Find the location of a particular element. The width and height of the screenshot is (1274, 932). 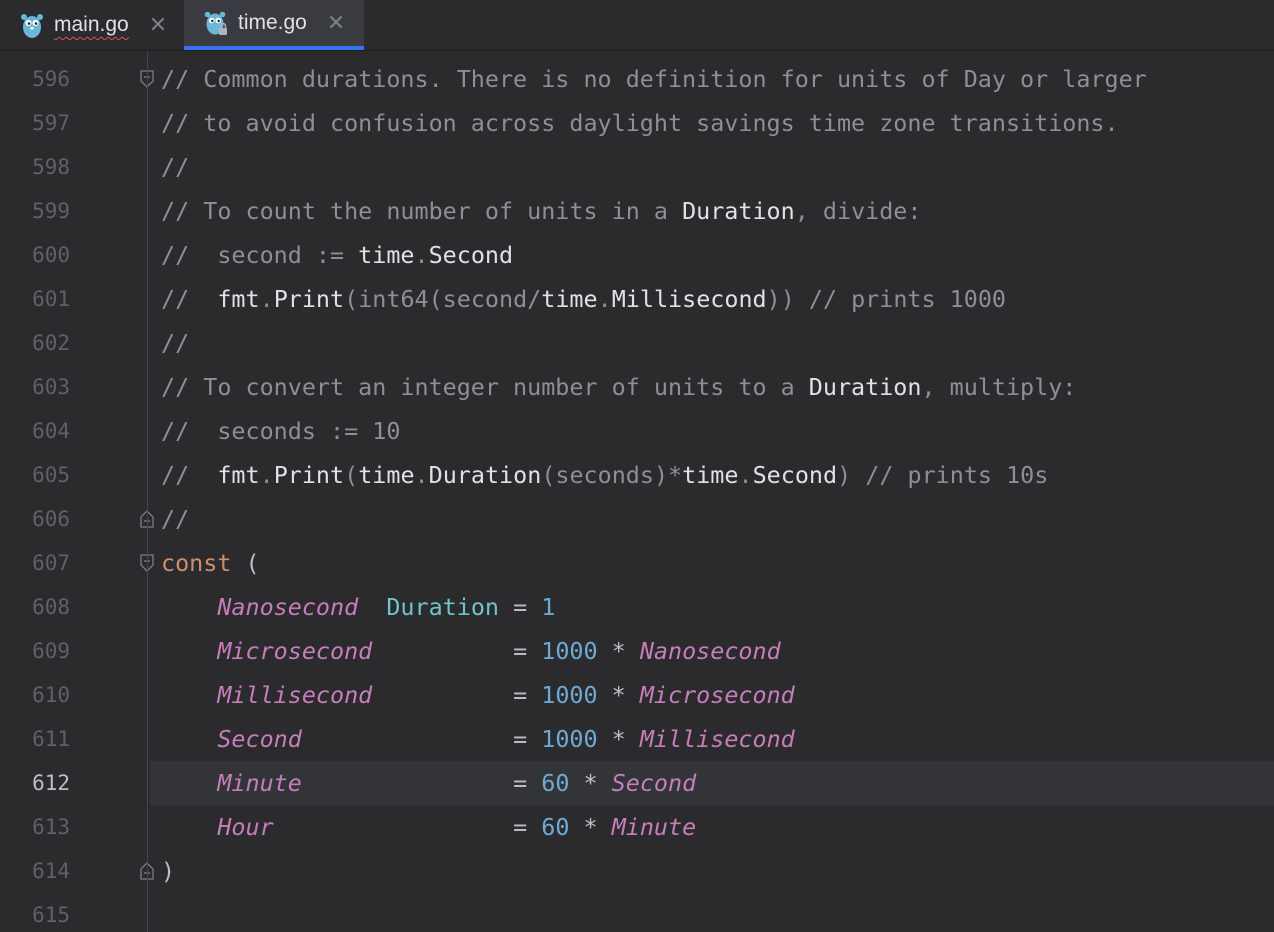

code-token: // seconds := 10 is located at coordinates (281, 431).